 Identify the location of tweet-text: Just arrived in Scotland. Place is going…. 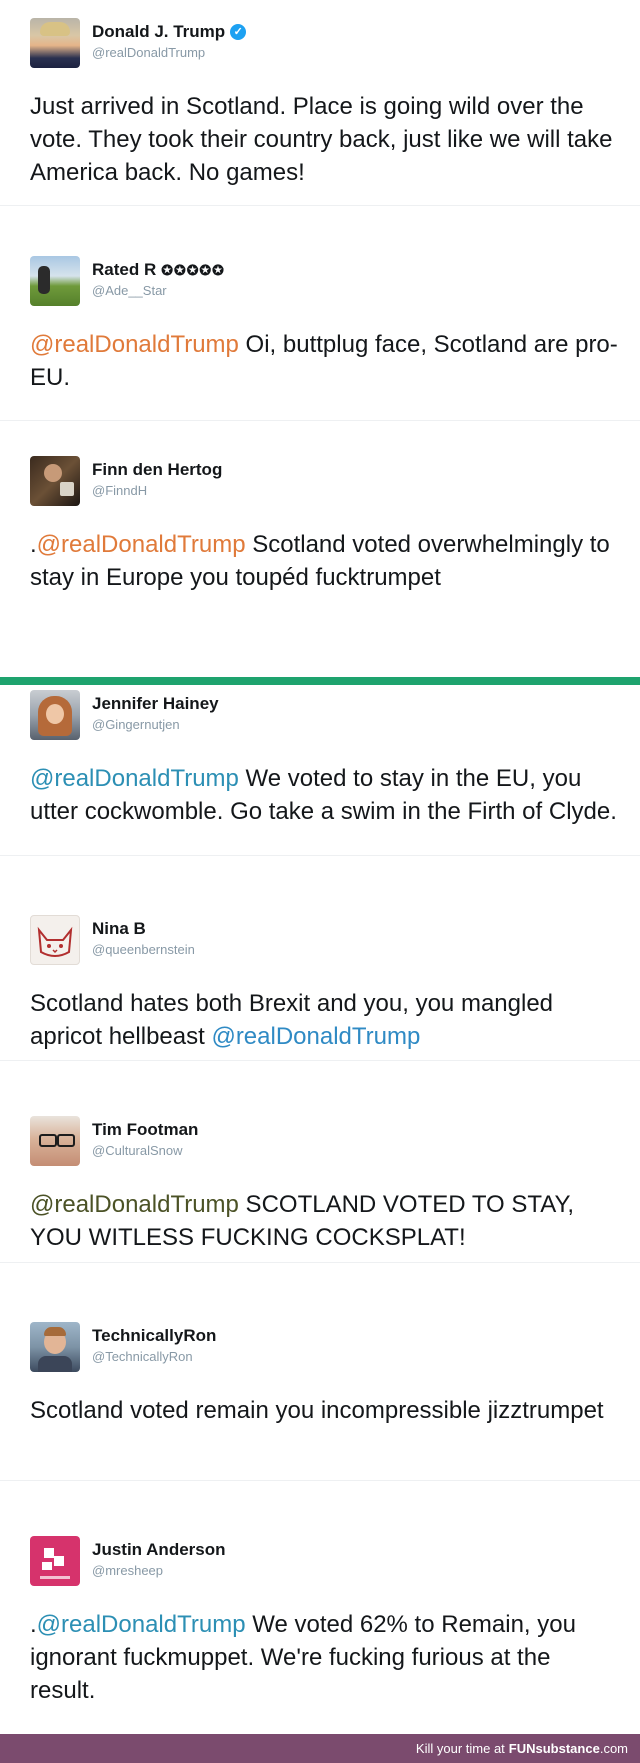
(321, 139).